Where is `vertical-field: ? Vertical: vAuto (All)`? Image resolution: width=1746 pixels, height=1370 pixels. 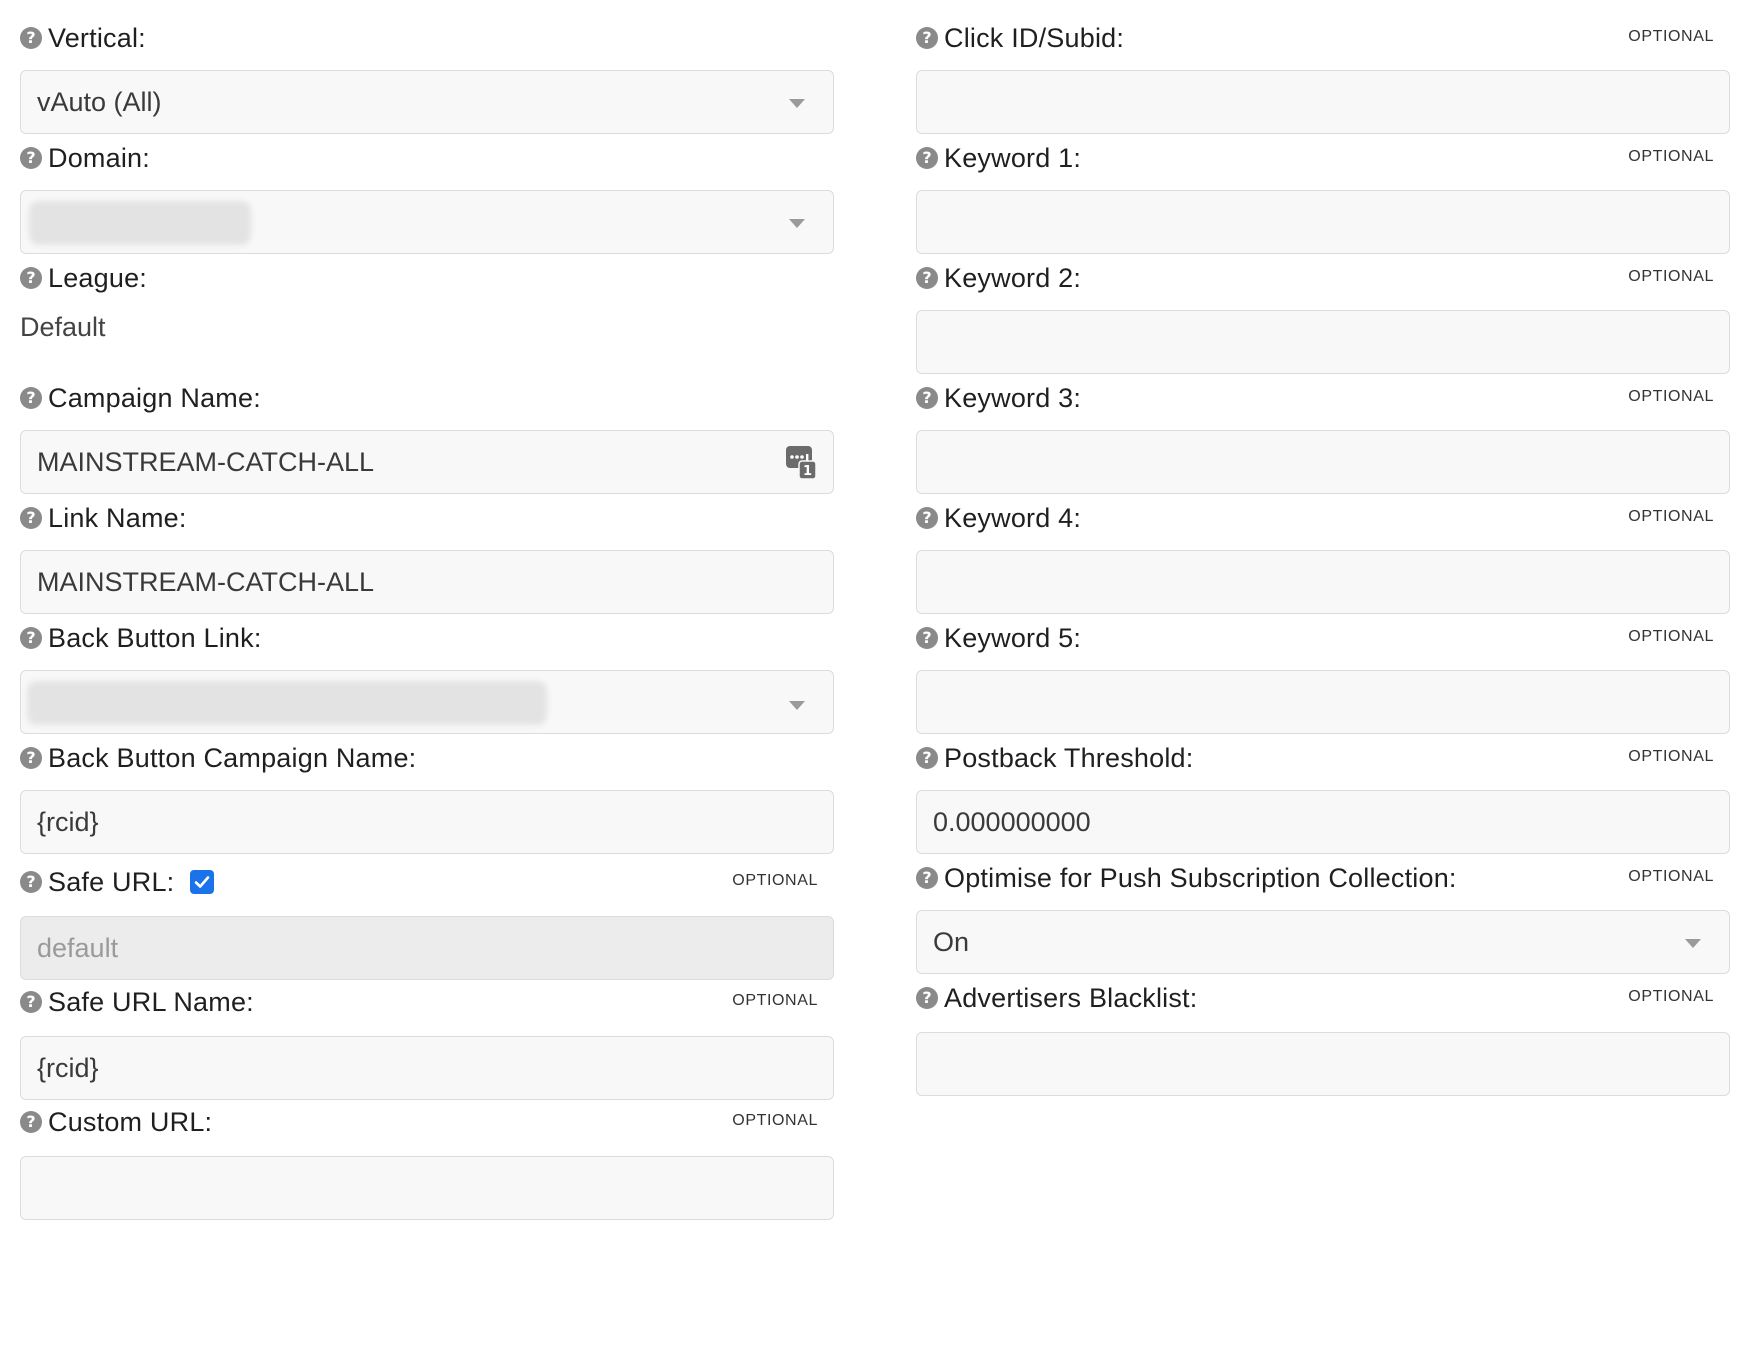
vertical-field: ? Vertical: vAuto (All) is located at coordinates (428, 76).